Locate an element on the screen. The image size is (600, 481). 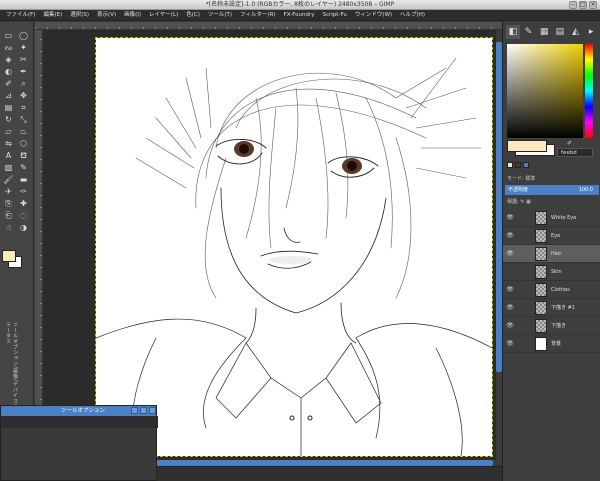
menu-help: ヘルプ(H) is located at coordinates (412, 15).